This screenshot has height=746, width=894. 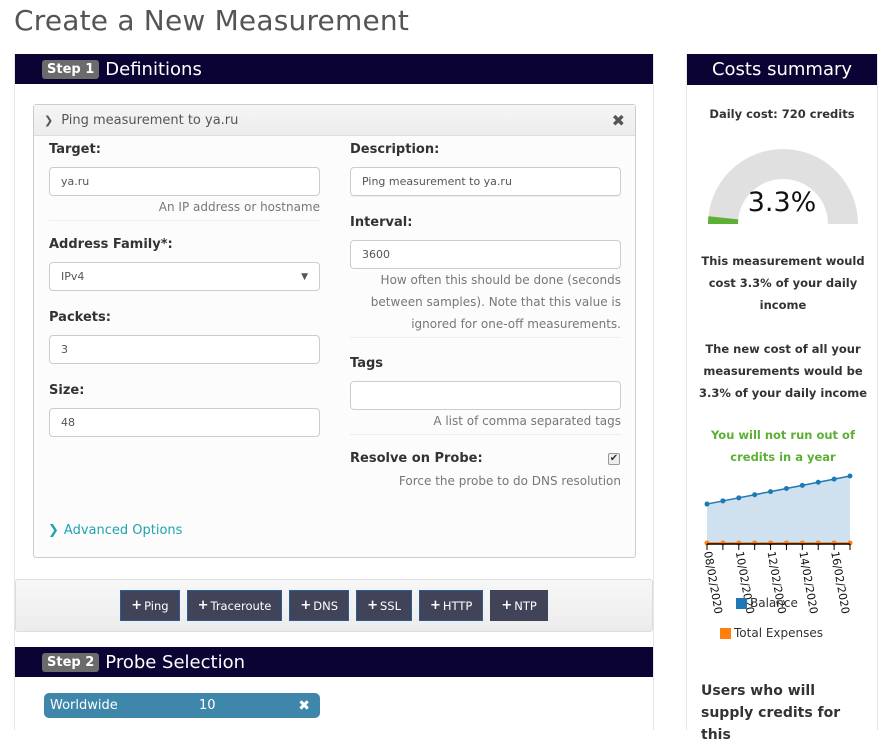 What do you see at coordinates (782, 69) in the screenshot?
I see `costs-title: Costs summary` at bounding box center [782, 69].